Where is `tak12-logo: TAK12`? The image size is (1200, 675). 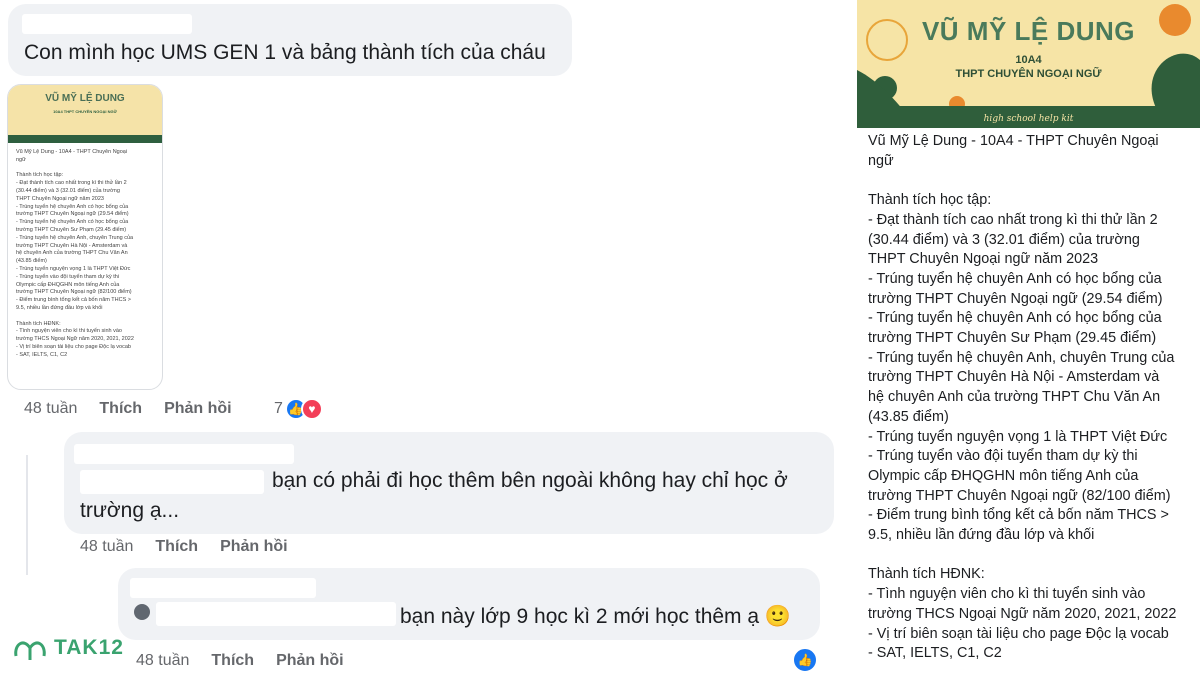
tak12-logo: TAK12 is located at coordinates (68, 648).